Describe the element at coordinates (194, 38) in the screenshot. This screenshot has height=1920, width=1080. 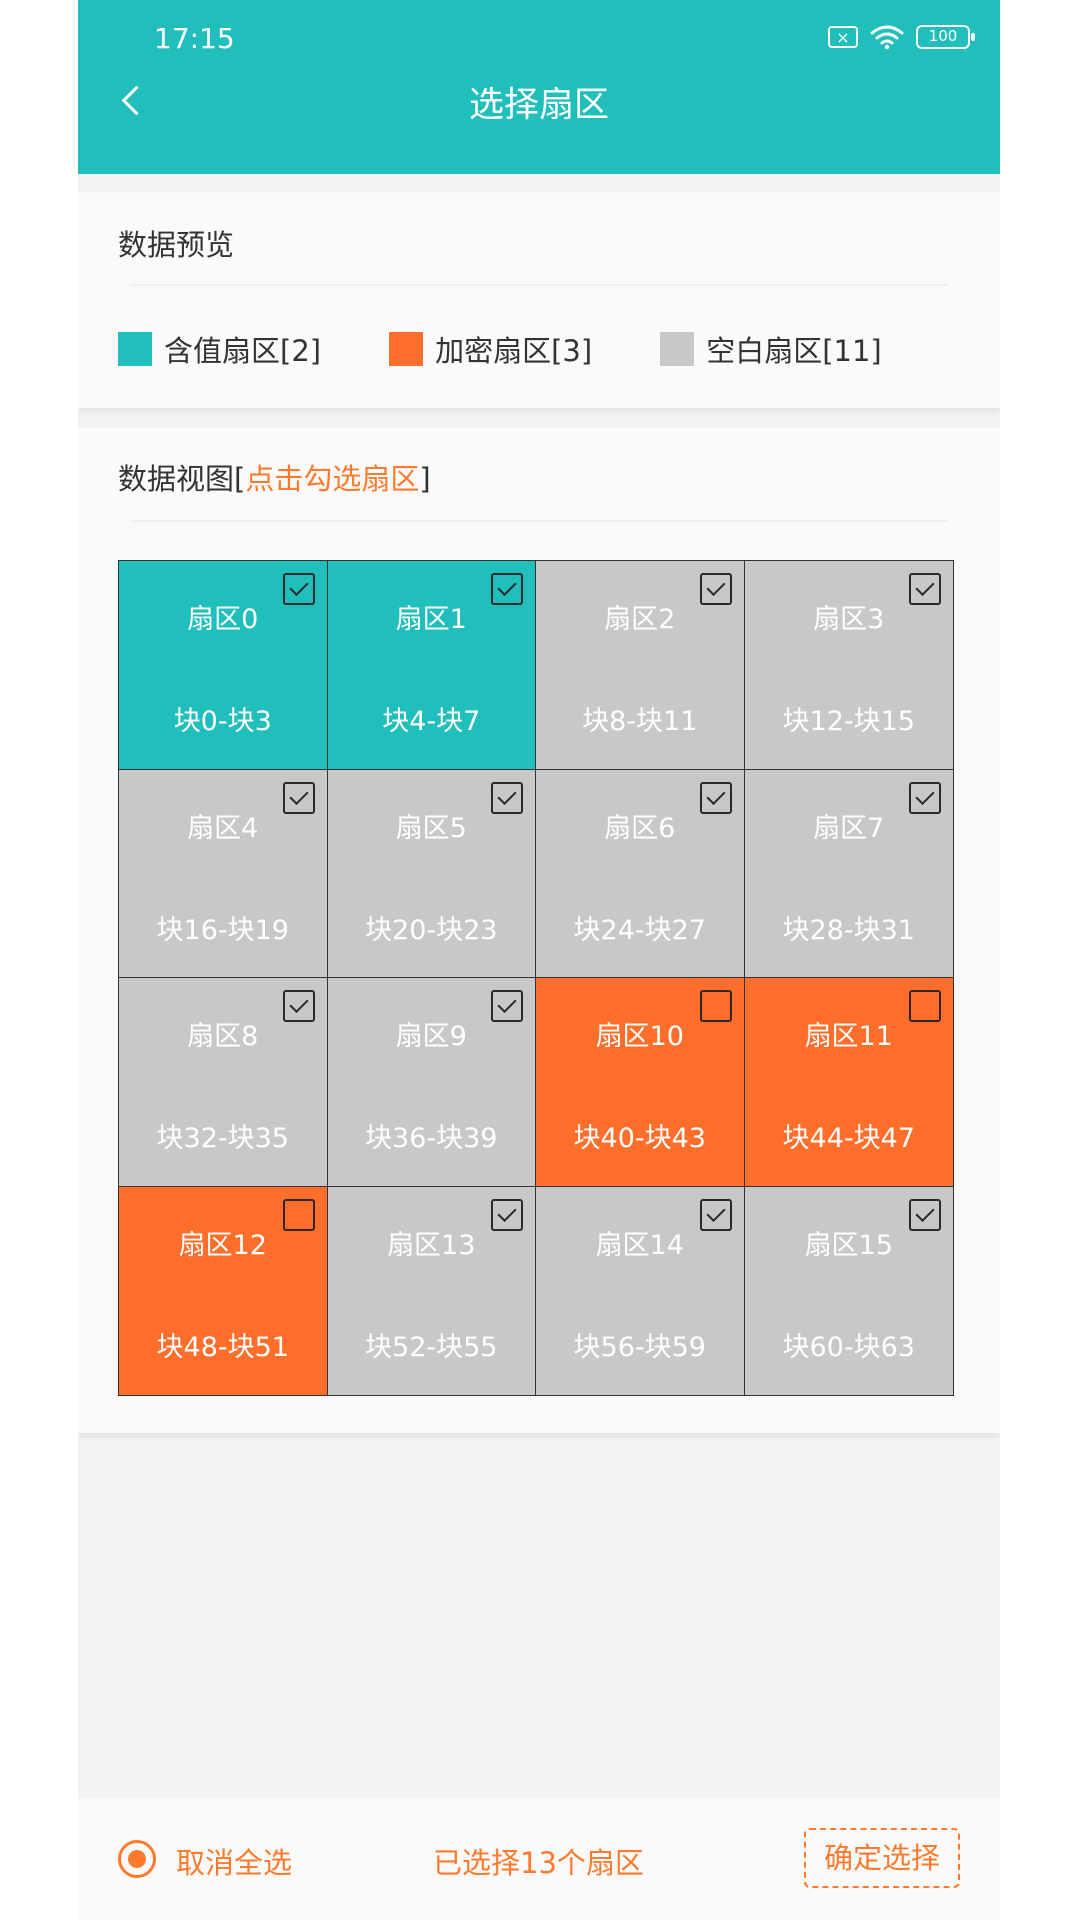
I see `status-time: 17:15` at that location.